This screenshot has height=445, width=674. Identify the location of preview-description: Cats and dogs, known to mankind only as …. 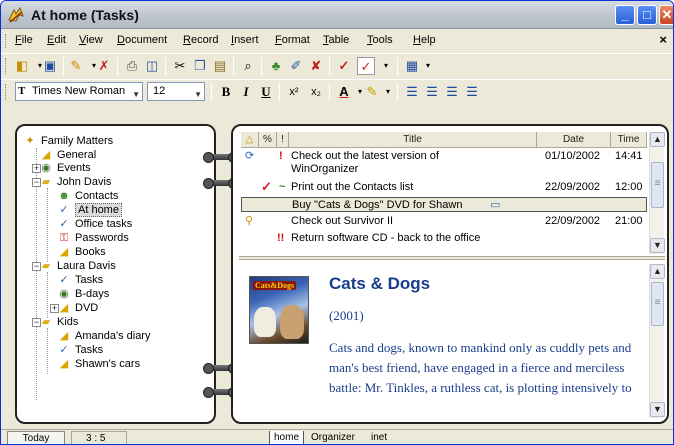
(480, 367).